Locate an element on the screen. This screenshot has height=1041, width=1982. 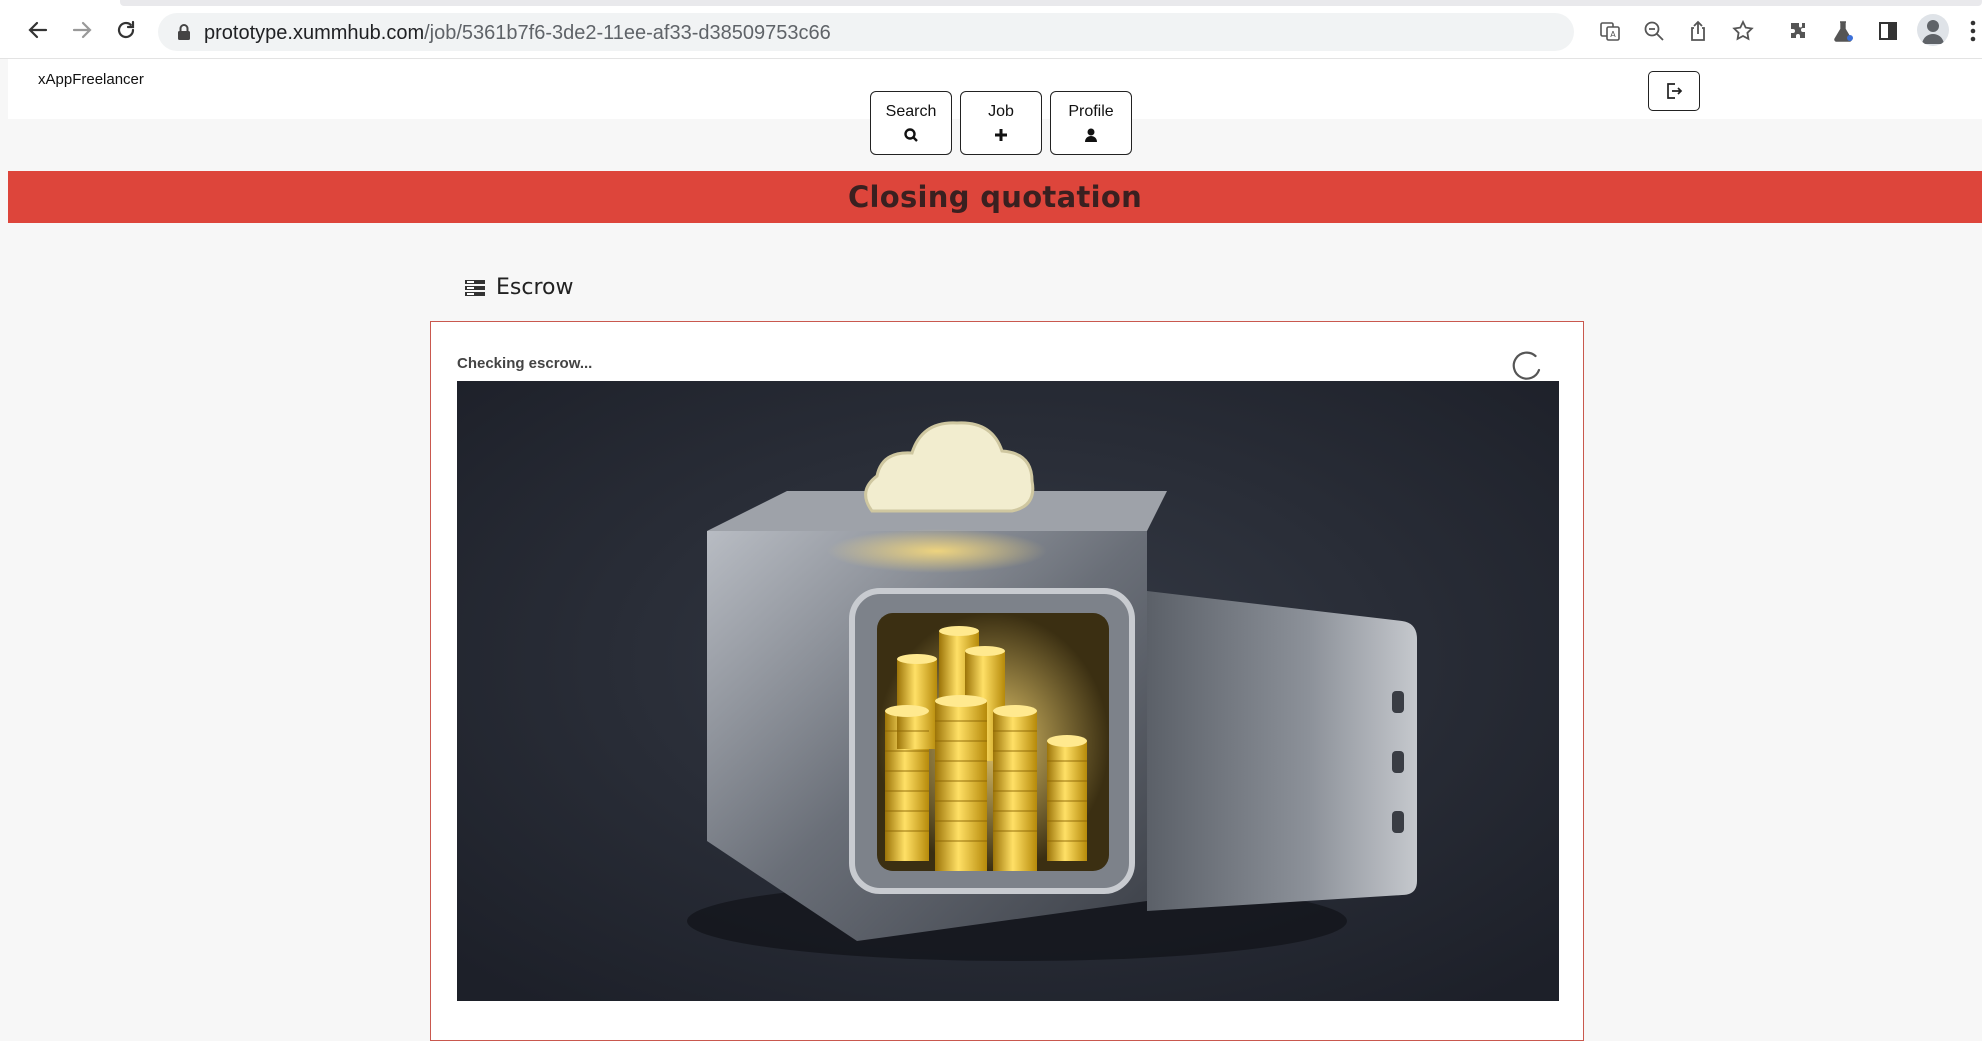
side-panel-icon is located at coordinates (1888, 31).